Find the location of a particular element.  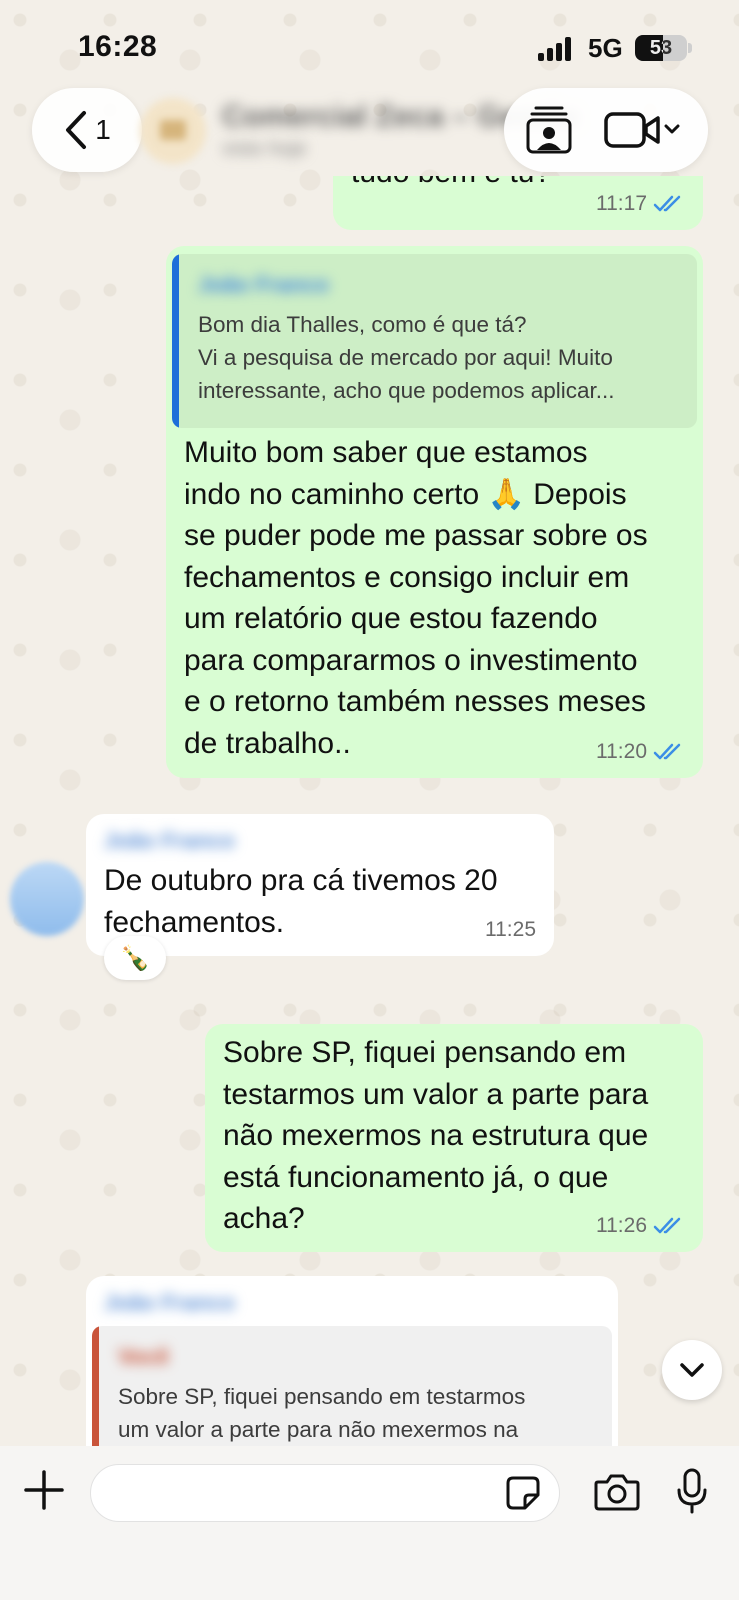

message-meta: 11:26 is located at coordinates (640, 1226).